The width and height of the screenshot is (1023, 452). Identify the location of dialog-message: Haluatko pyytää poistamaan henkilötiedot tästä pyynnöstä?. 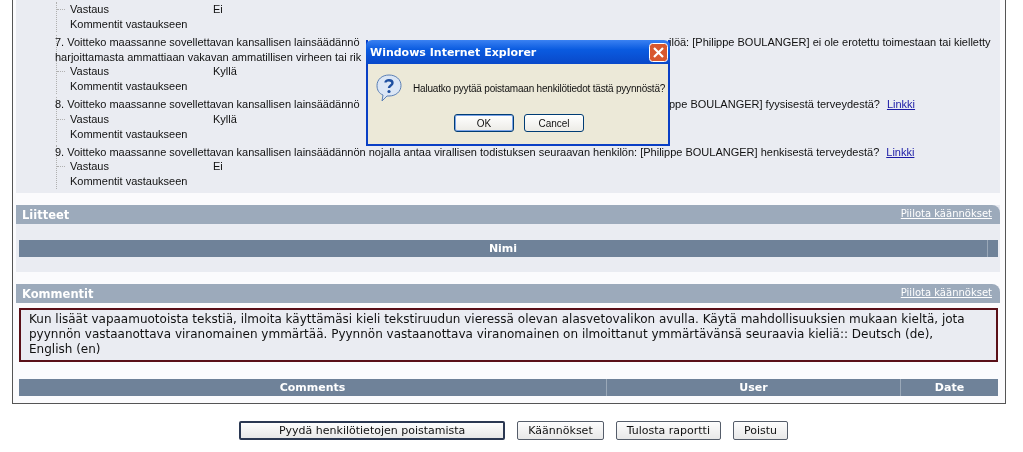
(539, 88).